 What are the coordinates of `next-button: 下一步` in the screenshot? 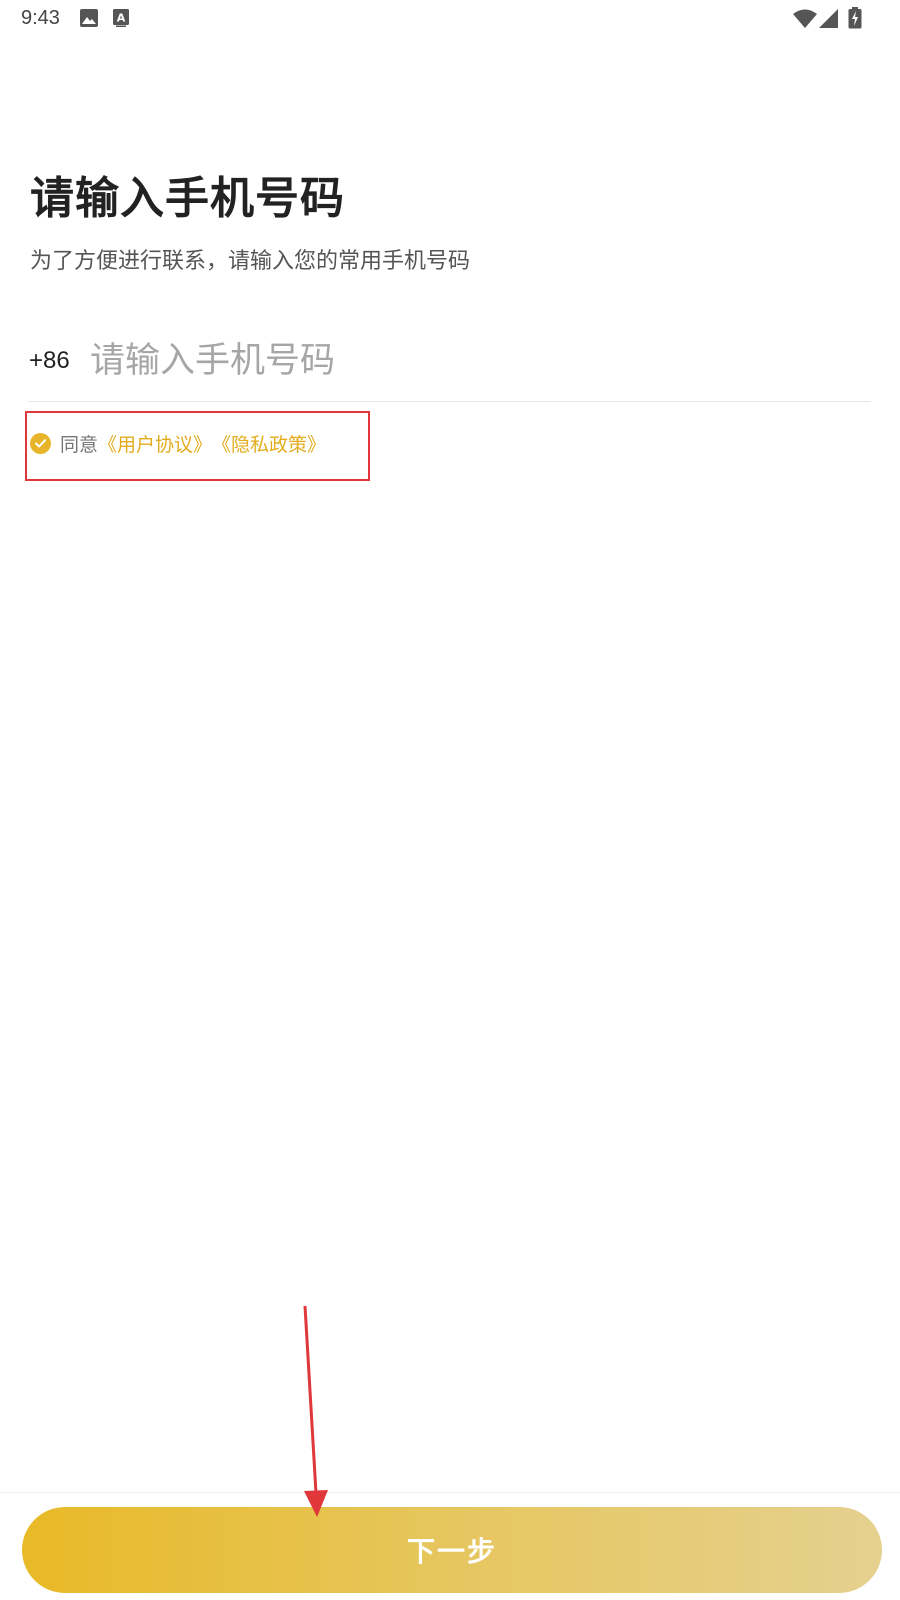 It's located at (452, 1550).